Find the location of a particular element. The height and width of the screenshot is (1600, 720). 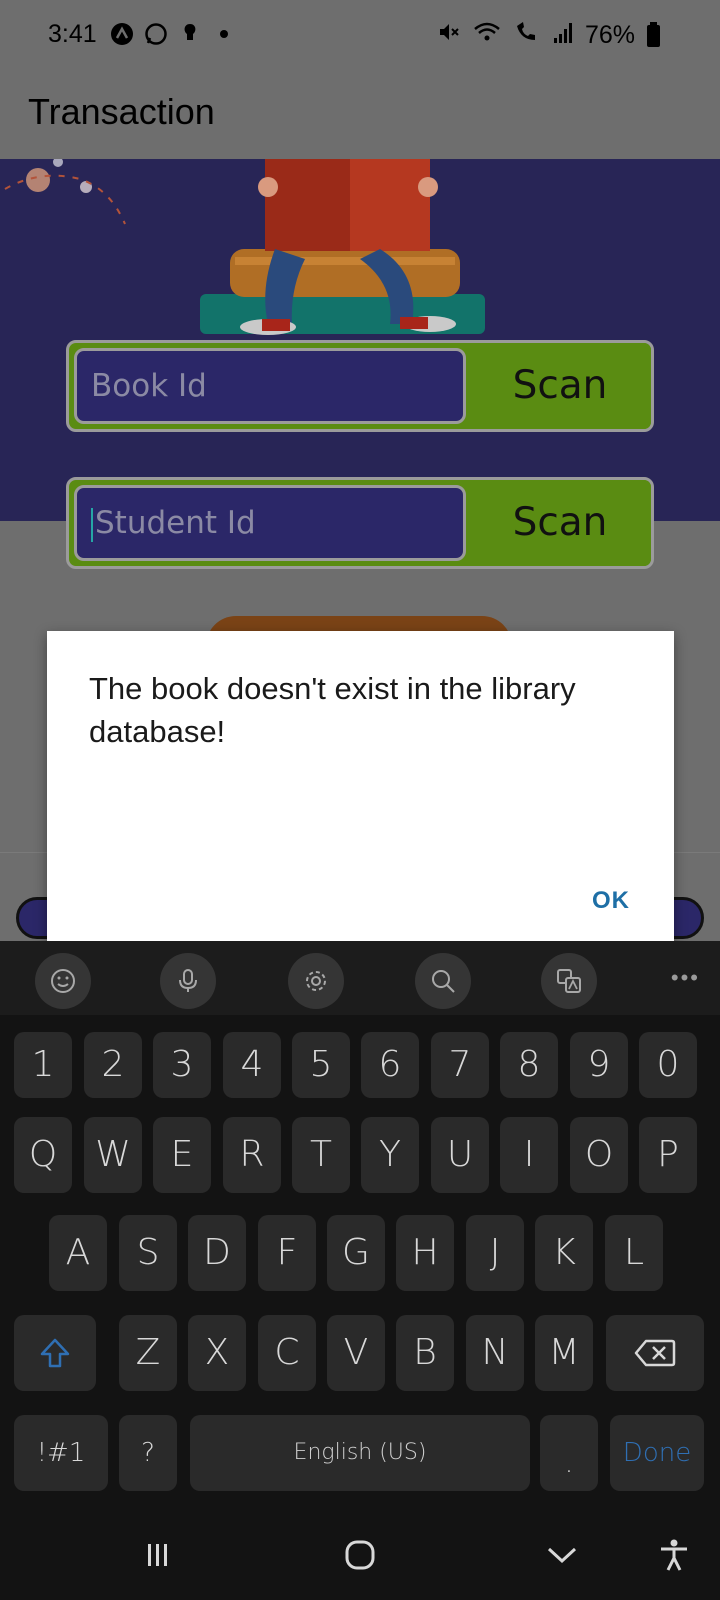

key-s: S is located at coordinates (148, 1253).